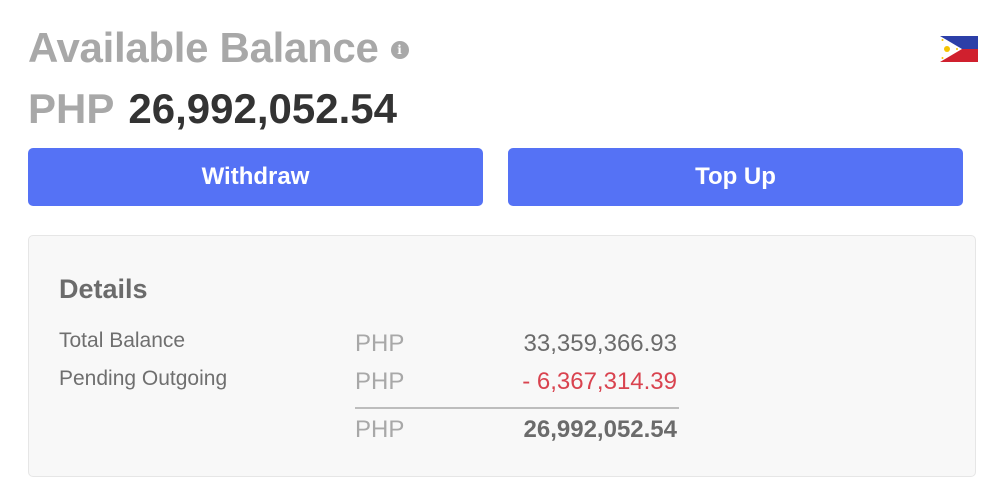 This screenshot has height=504, width=1006. What do you see at coordinates (399, 50) in the screenshot?
I see `info-icon: i` at bounding box center [399, 50].